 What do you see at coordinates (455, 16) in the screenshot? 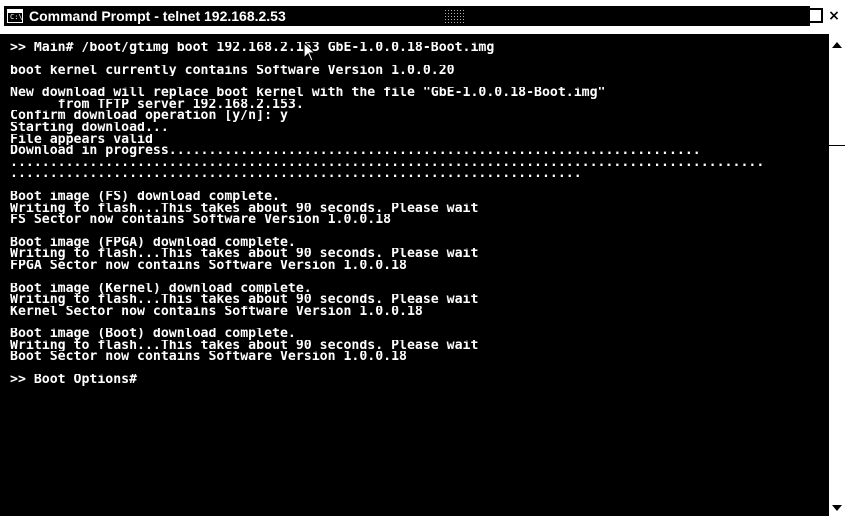
I see `title-bar-dither-pattern` at bounding box center [455, 16].